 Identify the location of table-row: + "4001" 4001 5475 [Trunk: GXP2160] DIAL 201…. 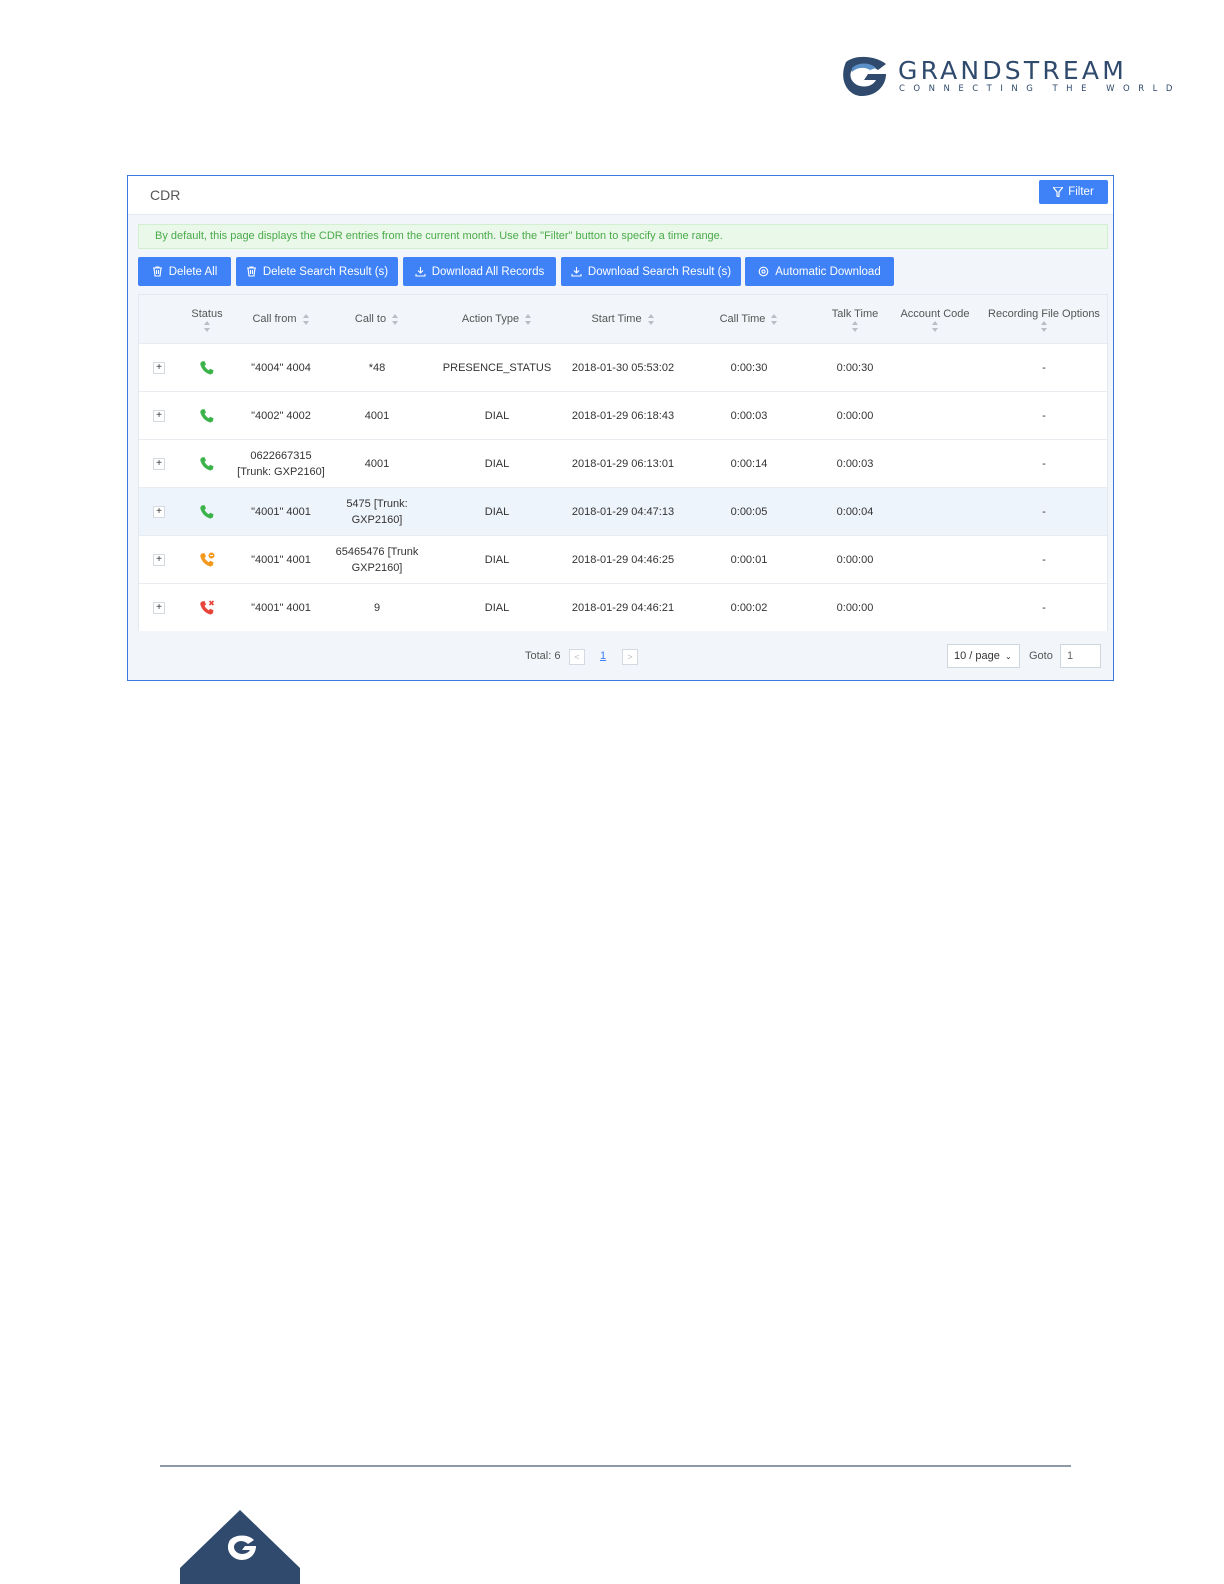
(623, 511).